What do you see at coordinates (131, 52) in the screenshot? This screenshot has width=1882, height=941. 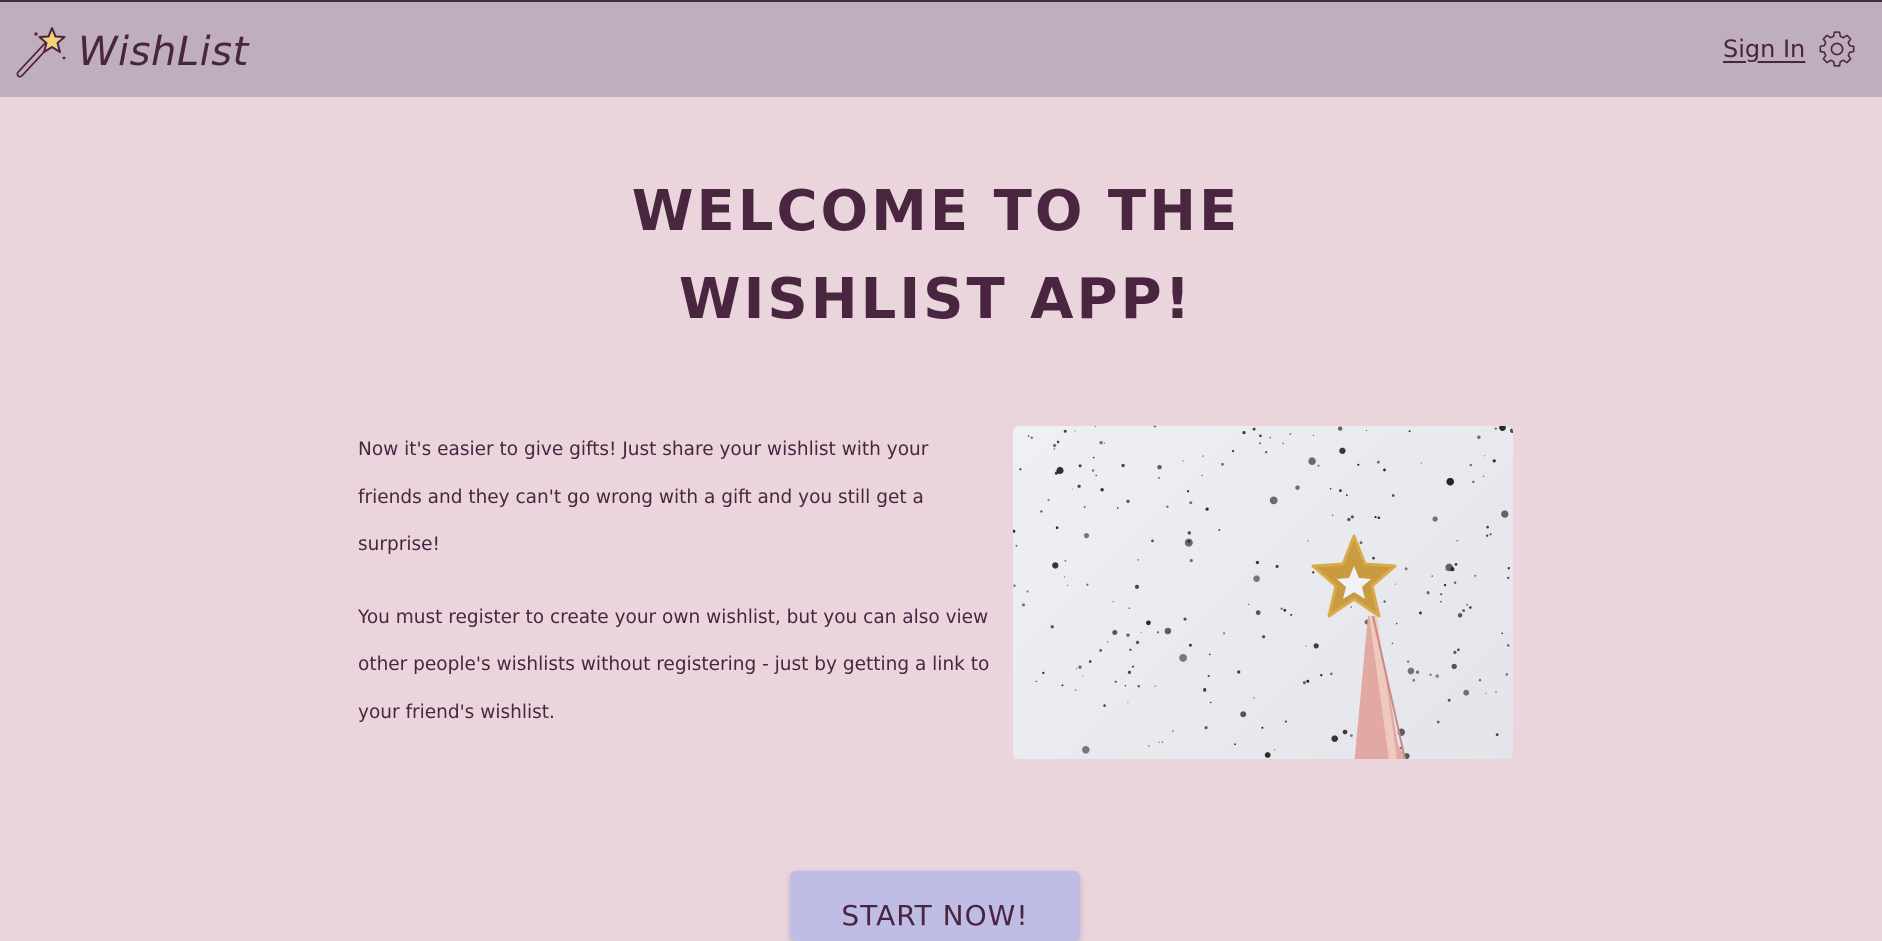 I see `brand-logo: WishList` at bounding box center [131, 52].